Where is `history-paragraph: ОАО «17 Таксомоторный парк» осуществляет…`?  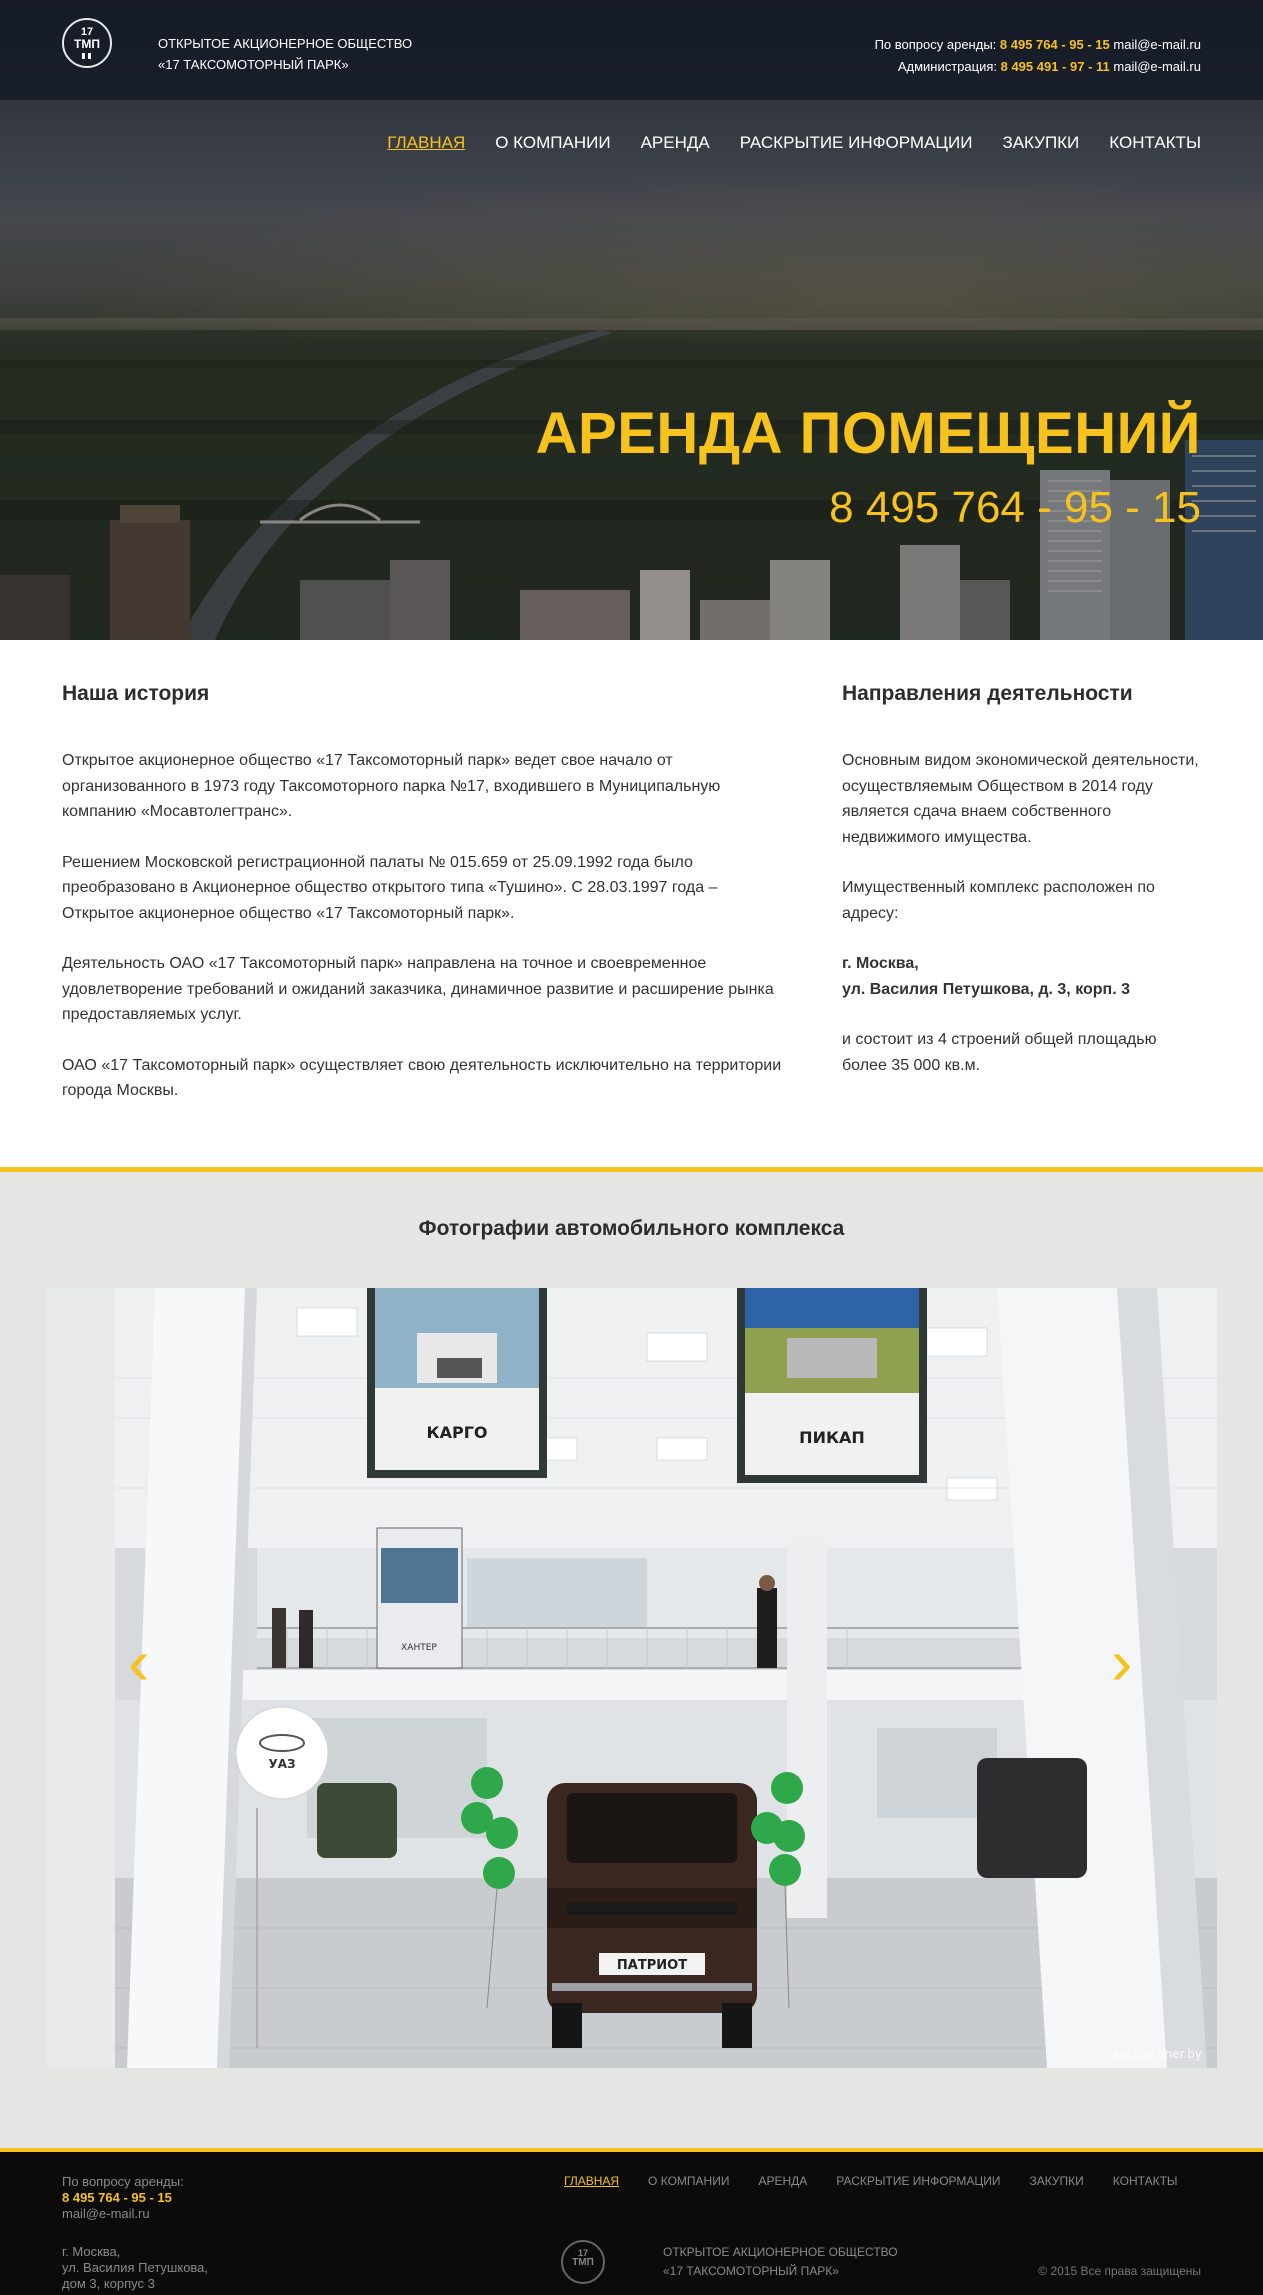 history-paragraph: ОАО «17 Таксомоторный парк» осуществляет… is located at coordinates (422, 1078).